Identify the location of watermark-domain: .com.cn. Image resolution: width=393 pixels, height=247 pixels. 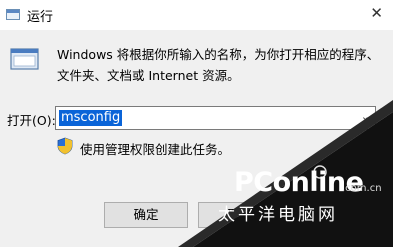
(362, 188).